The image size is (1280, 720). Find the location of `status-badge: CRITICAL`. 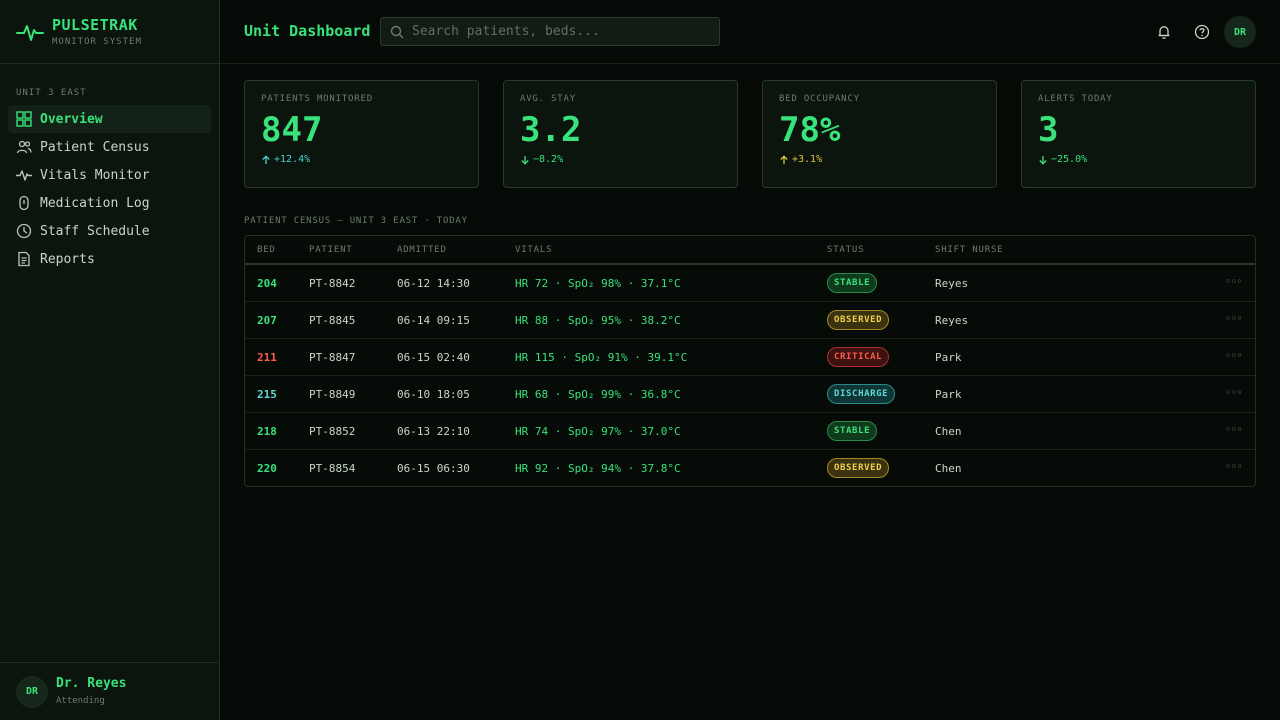

status-badge: CRITICAL is located at coordinates (858, 357).